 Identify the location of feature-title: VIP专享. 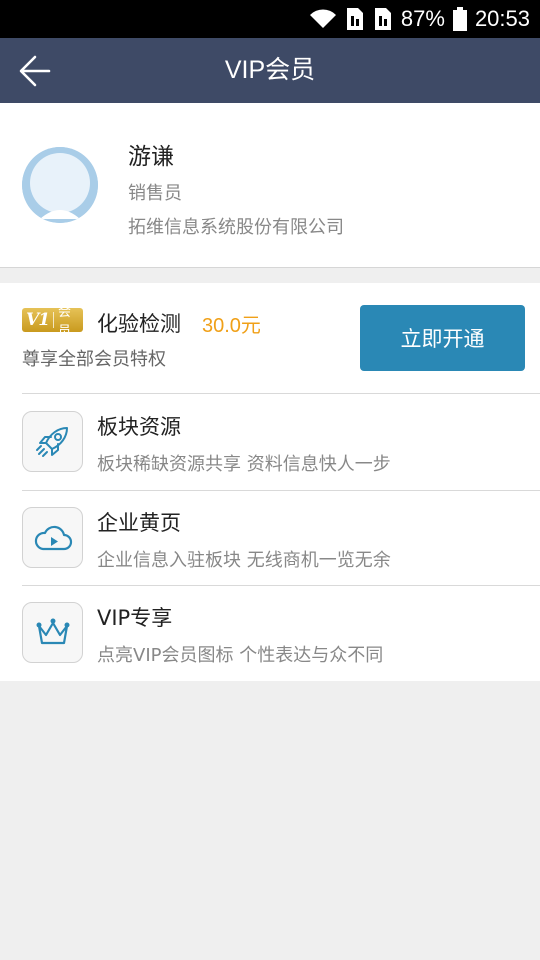
(135, 618).